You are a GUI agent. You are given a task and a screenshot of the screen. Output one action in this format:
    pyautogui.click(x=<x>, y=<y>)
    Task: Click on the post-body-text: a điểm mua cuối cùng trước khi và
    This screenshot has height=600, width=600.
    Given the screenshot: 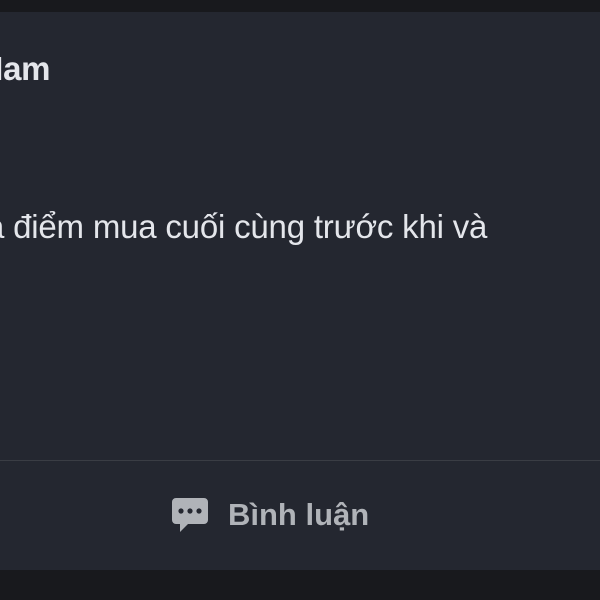 What is the action you would take?
    pyautogui.click(x=244, y=226)
    